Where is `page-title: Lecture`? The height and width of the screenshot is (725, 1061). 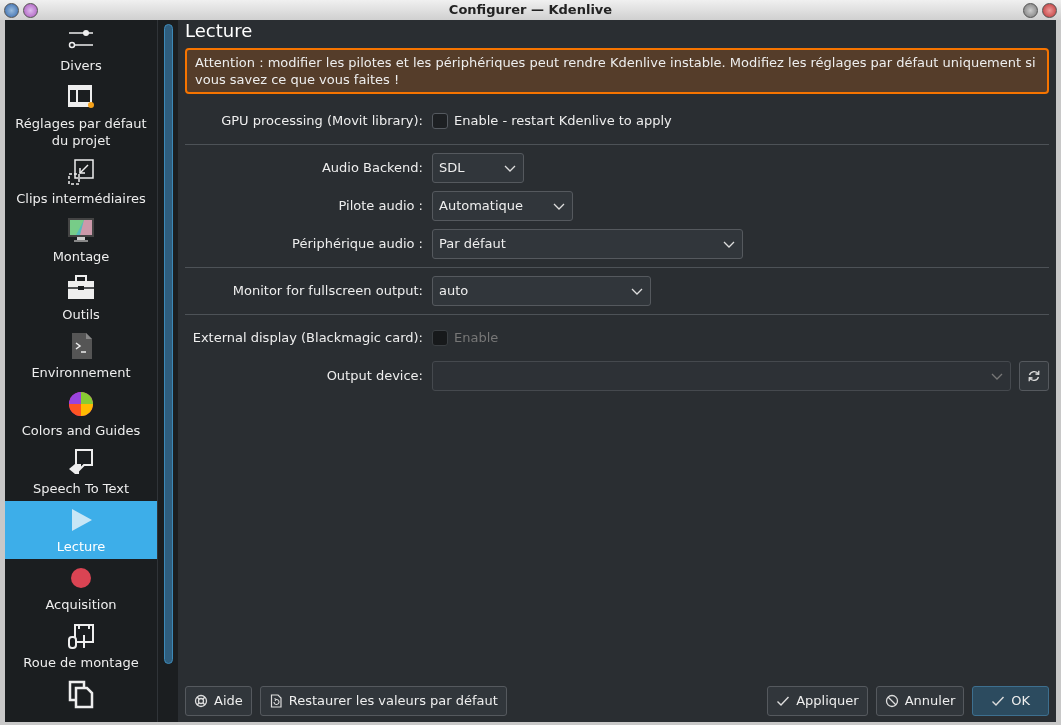 page-title: Lecture is located at coordinates (219, 31).